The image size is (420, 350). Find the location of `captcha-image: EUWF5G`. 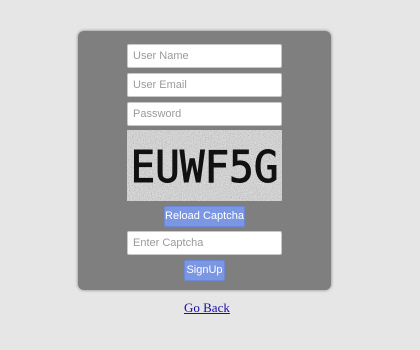

captcha-image: EUWF5G is located at coordinates (204, 165).